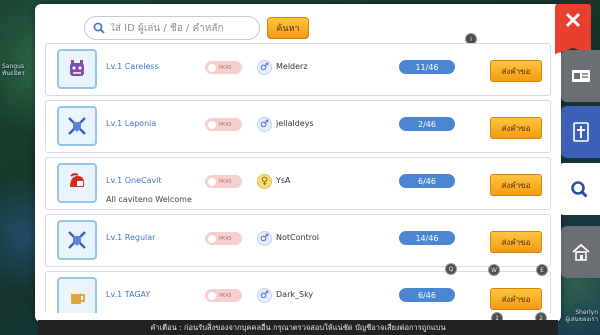 This screenshot has width=600, height=335. What do you see at coordinates (542, 270) in the screenshot?
I see `hotkey-e: E` at bounding box center [542, 270].